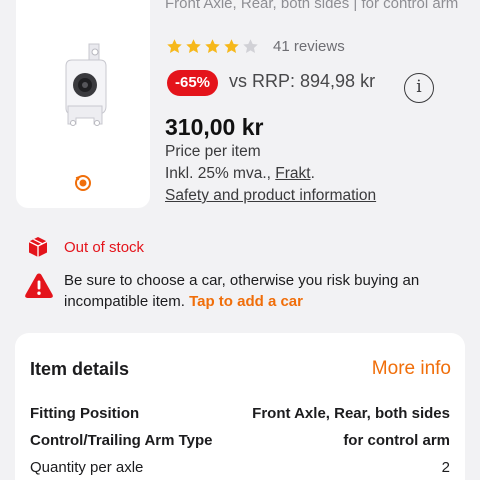 This screenshot has width=480, height=480. Describe the element at coordinates (246, 301) in the screenshot. I see `add-car-link: Tap to add a car` at that location.